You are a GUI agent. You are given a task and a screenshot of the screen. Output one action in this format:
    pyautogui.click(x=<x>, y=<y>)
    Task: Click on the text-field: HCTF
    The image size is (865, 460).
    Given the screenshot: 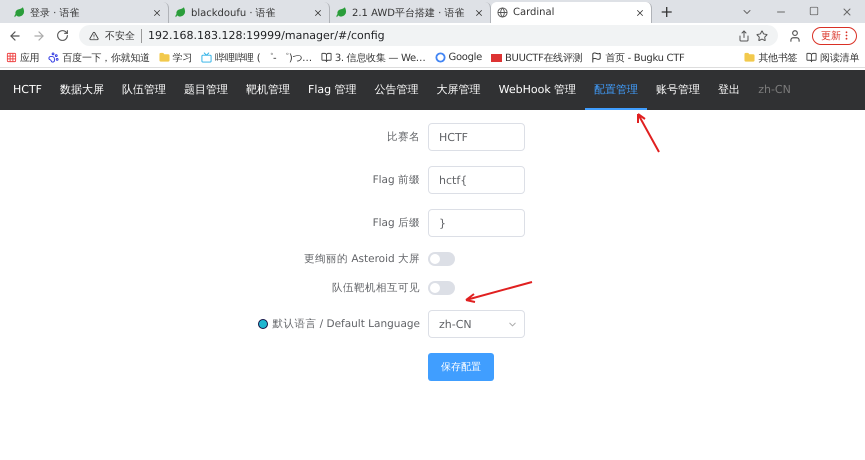 What is the action you would take?
    pyautogui.click(x=476, y=137)
    